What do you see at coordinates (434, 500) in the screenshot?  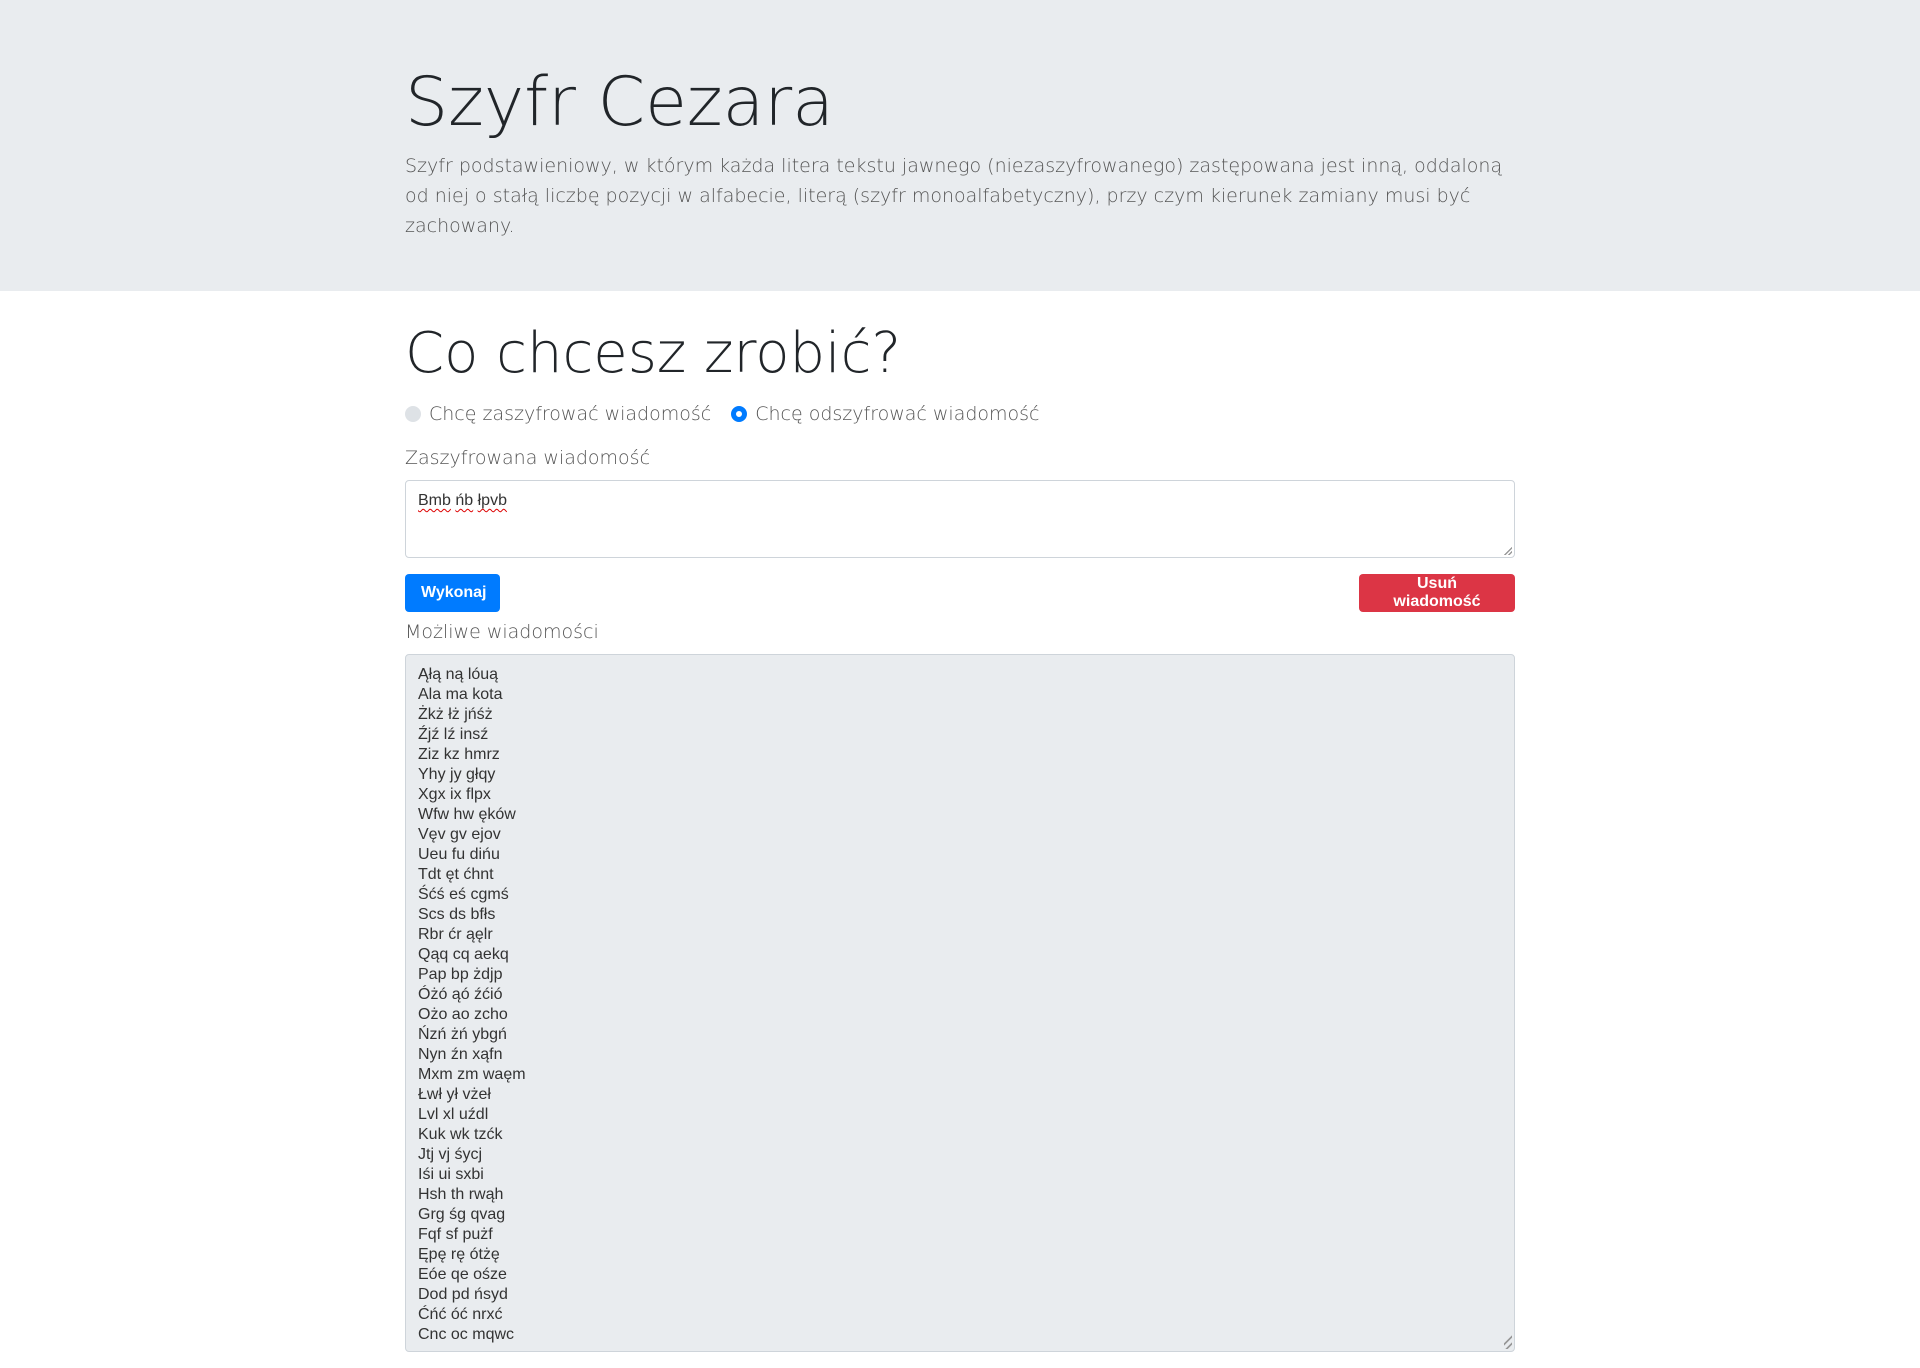 I see `input-word: Bmb` at bounding box center [434, 500].